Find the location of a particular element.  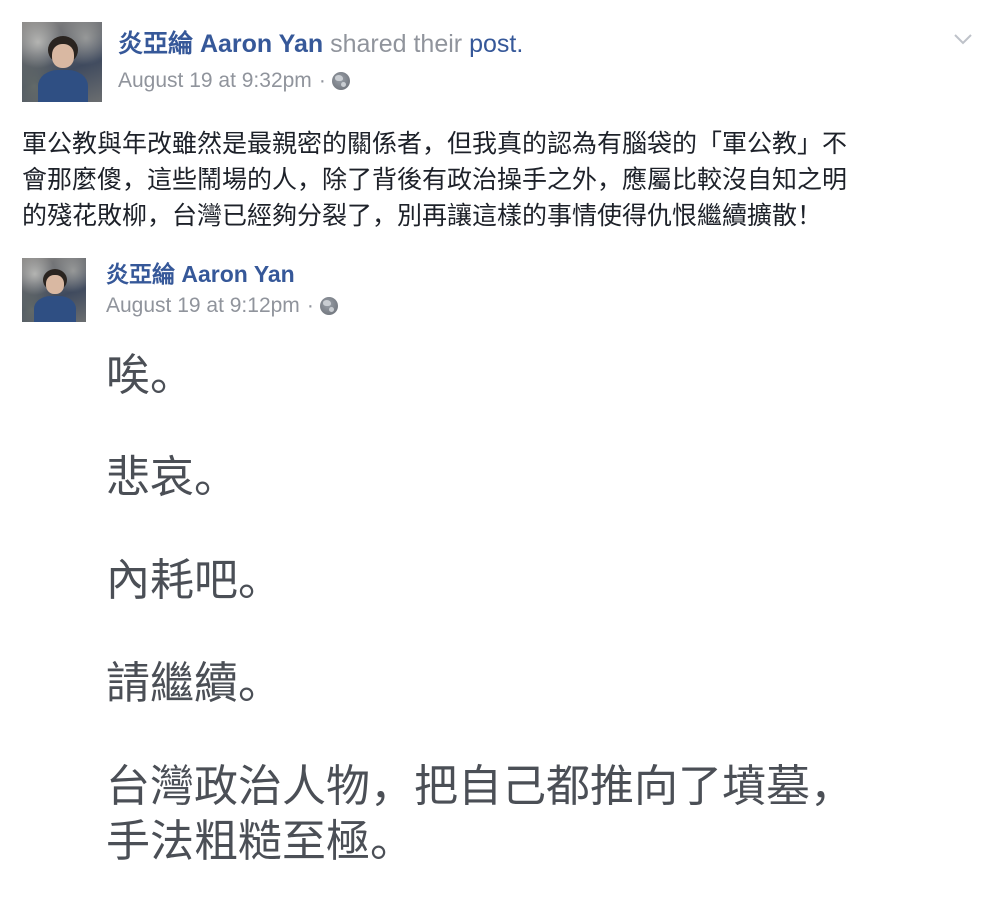

shared-post-meta: August 19 at 9:12pm · is located at coordinates (222, 306).